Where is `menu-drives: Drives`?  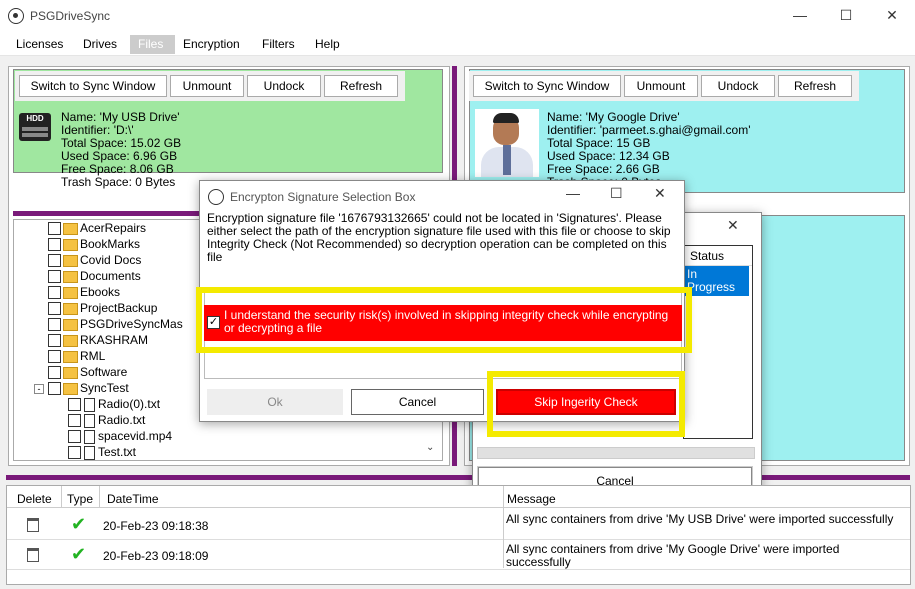
menu-drives: Drives is located at coordinates (100, 44).